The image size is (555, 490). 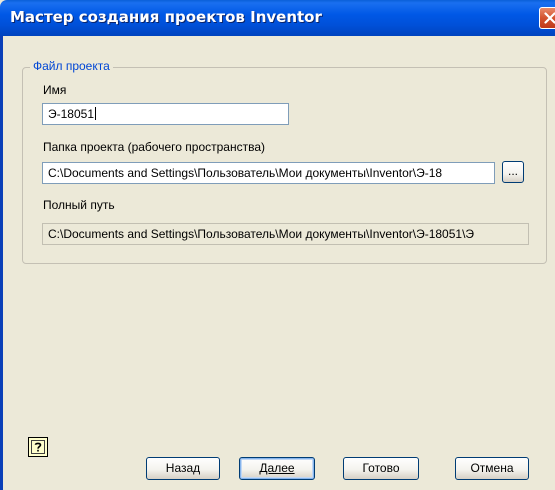 What do you see at coordinates (79, 205) in the screenshot?
I see `full-path-label: Полный путь` at bounding box center [79, 205].